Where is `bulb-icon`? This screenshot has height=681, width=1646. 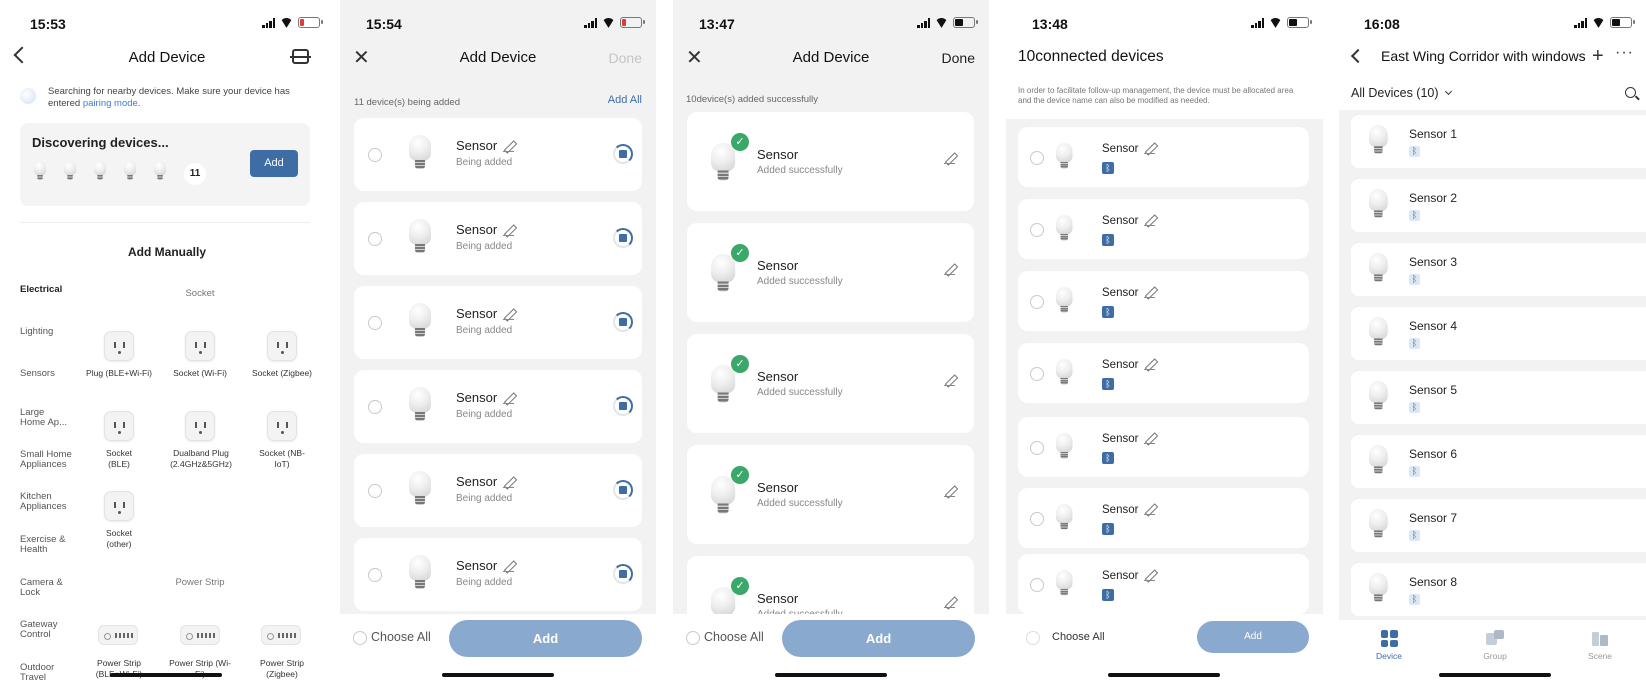
bulb-icon is located at coordinates (420, 322).